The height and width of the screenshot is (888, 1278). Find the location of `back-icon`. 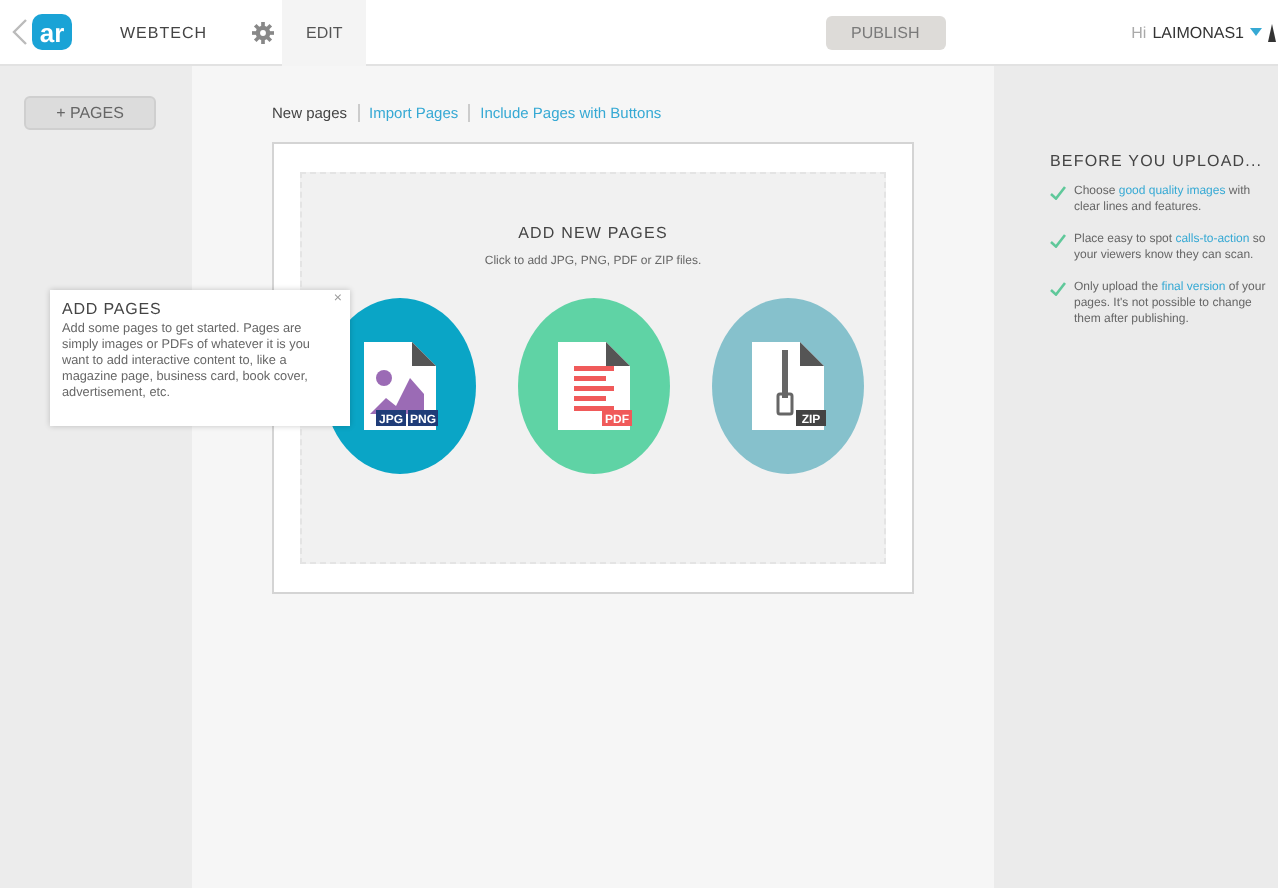

back-icon is located at coordinates (20, 32).